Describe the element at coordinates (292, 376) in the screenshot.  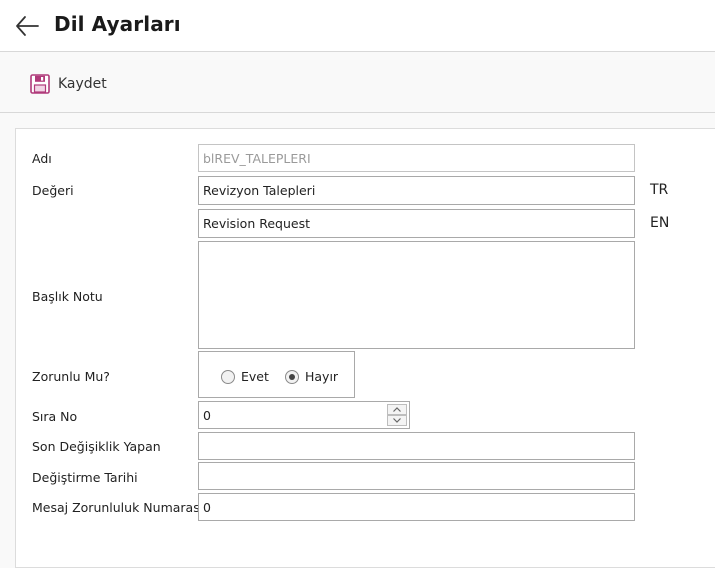
I see `radio-checked-icon` at that location.